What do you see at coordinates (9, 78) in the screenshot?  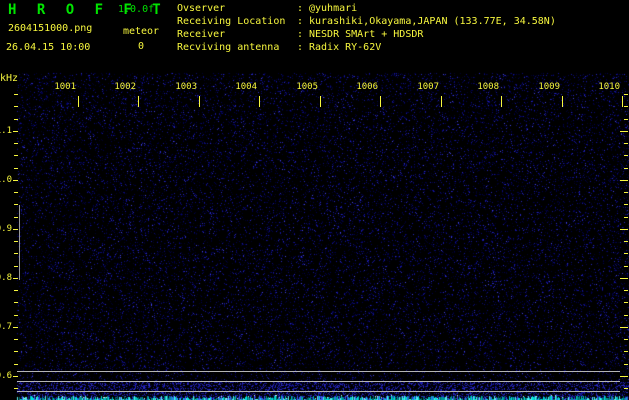 I see `freq-axis-unit-label: kHz` at bounding box center [9, 78].